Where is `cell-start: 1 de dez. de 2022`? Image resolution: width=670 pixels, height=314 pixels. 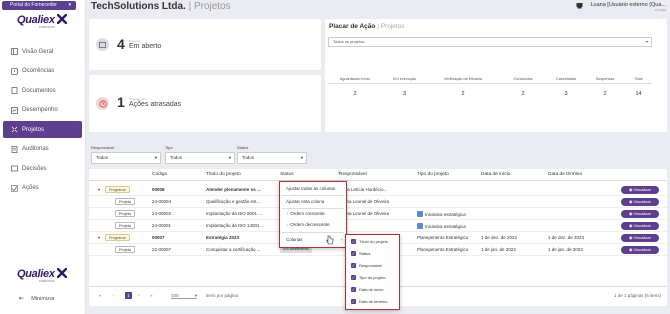 cell-start: 1 de dez. de 2022 is located at coordinates (499, 237).